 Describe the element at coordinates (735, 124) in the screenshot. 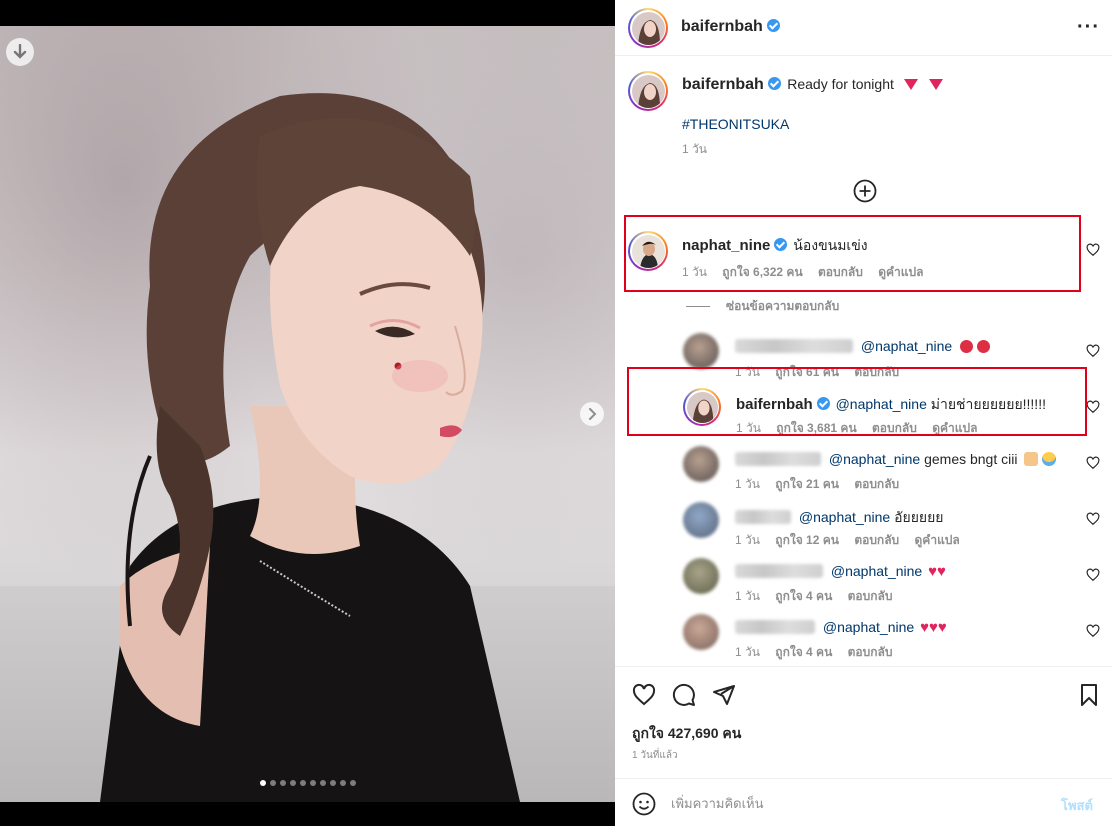

I see `caption-hashtag: #THEONITSUKA` at that location.